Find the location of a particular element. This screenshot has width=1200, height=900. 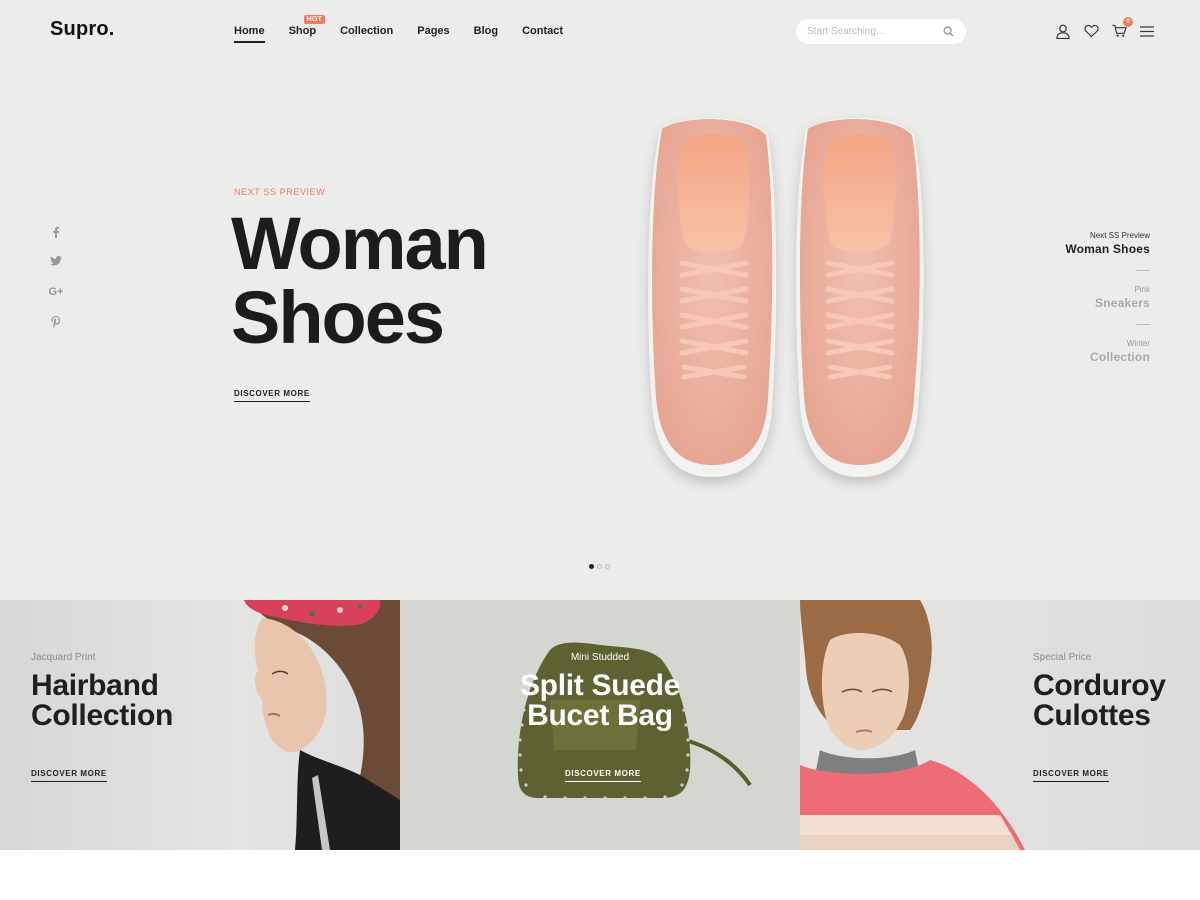

banner-title-line1: Hairband is located at coordinates (95, 685).